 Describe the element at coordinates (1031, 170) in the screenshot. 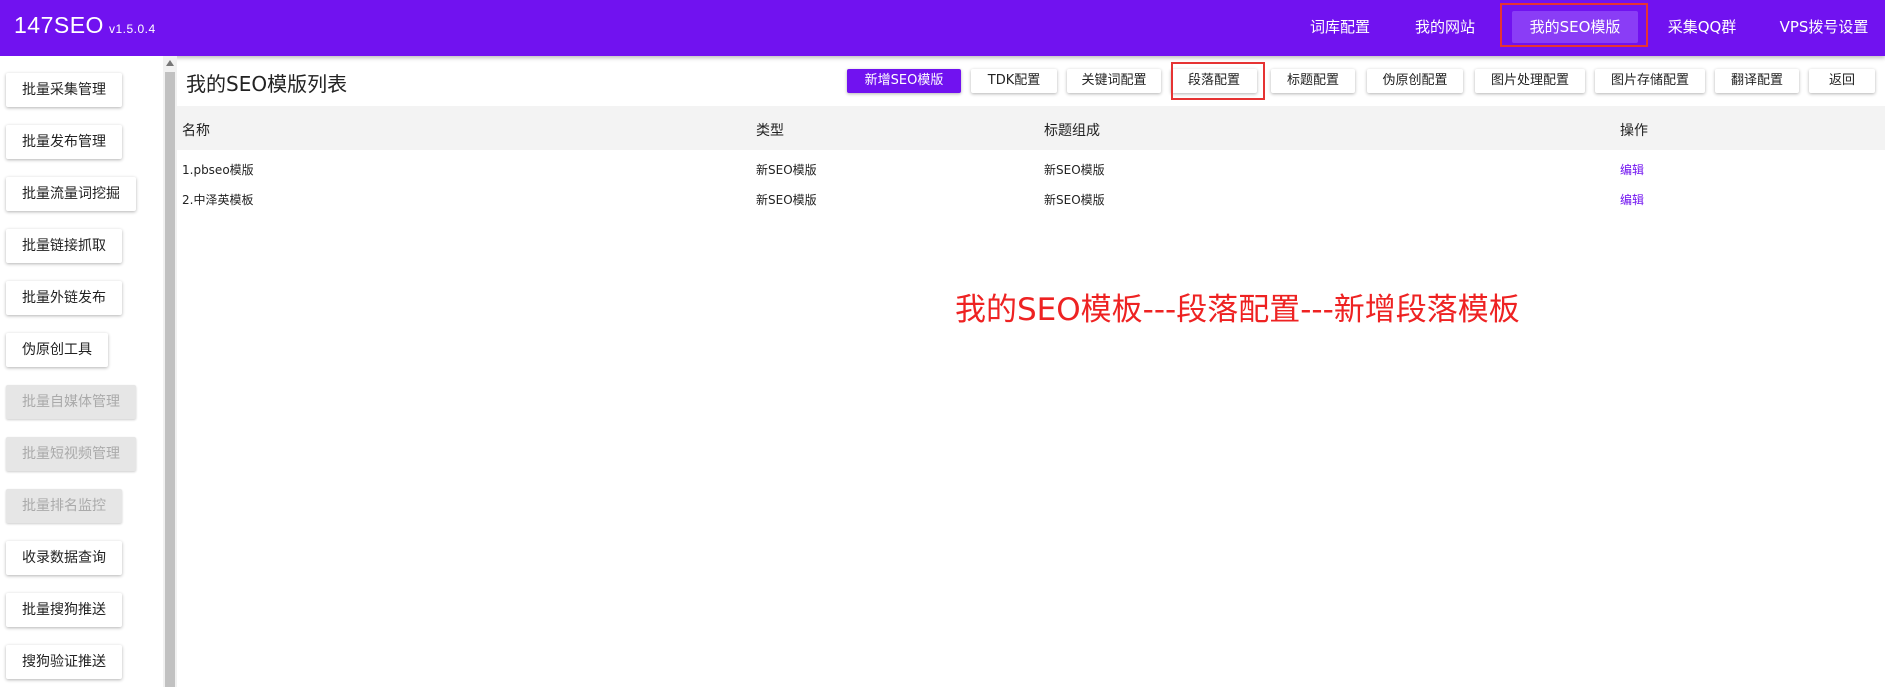

I see `table-row: 1.pbseo模版 新SEO模版 新SEO模版 编辑` at that location.